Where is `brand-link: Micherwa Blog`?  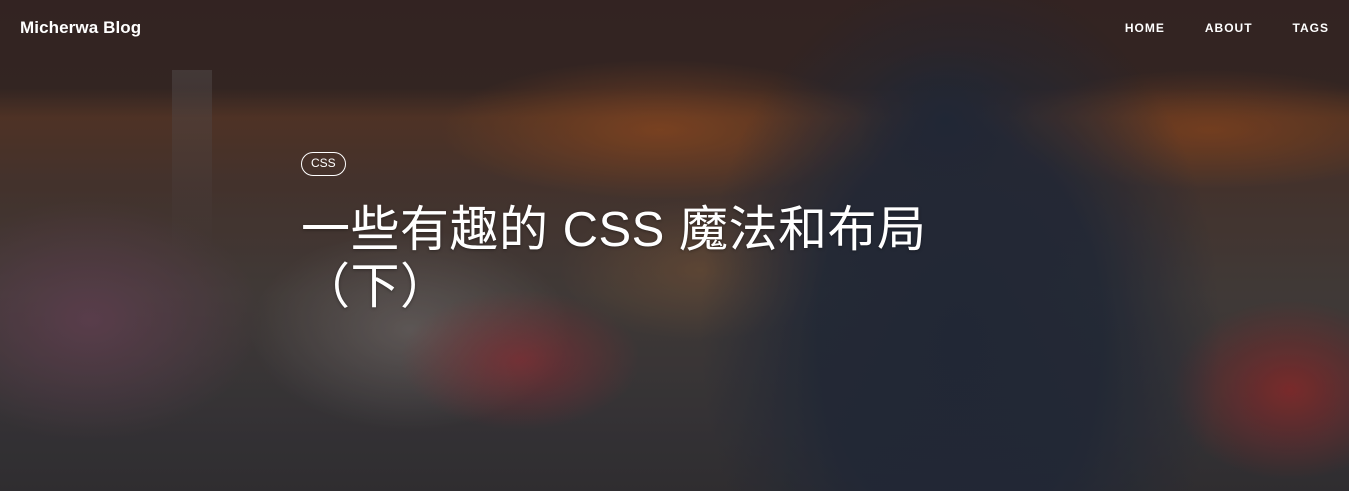
brand-link: Micherwa Blog is located at coordinates (80, 28).